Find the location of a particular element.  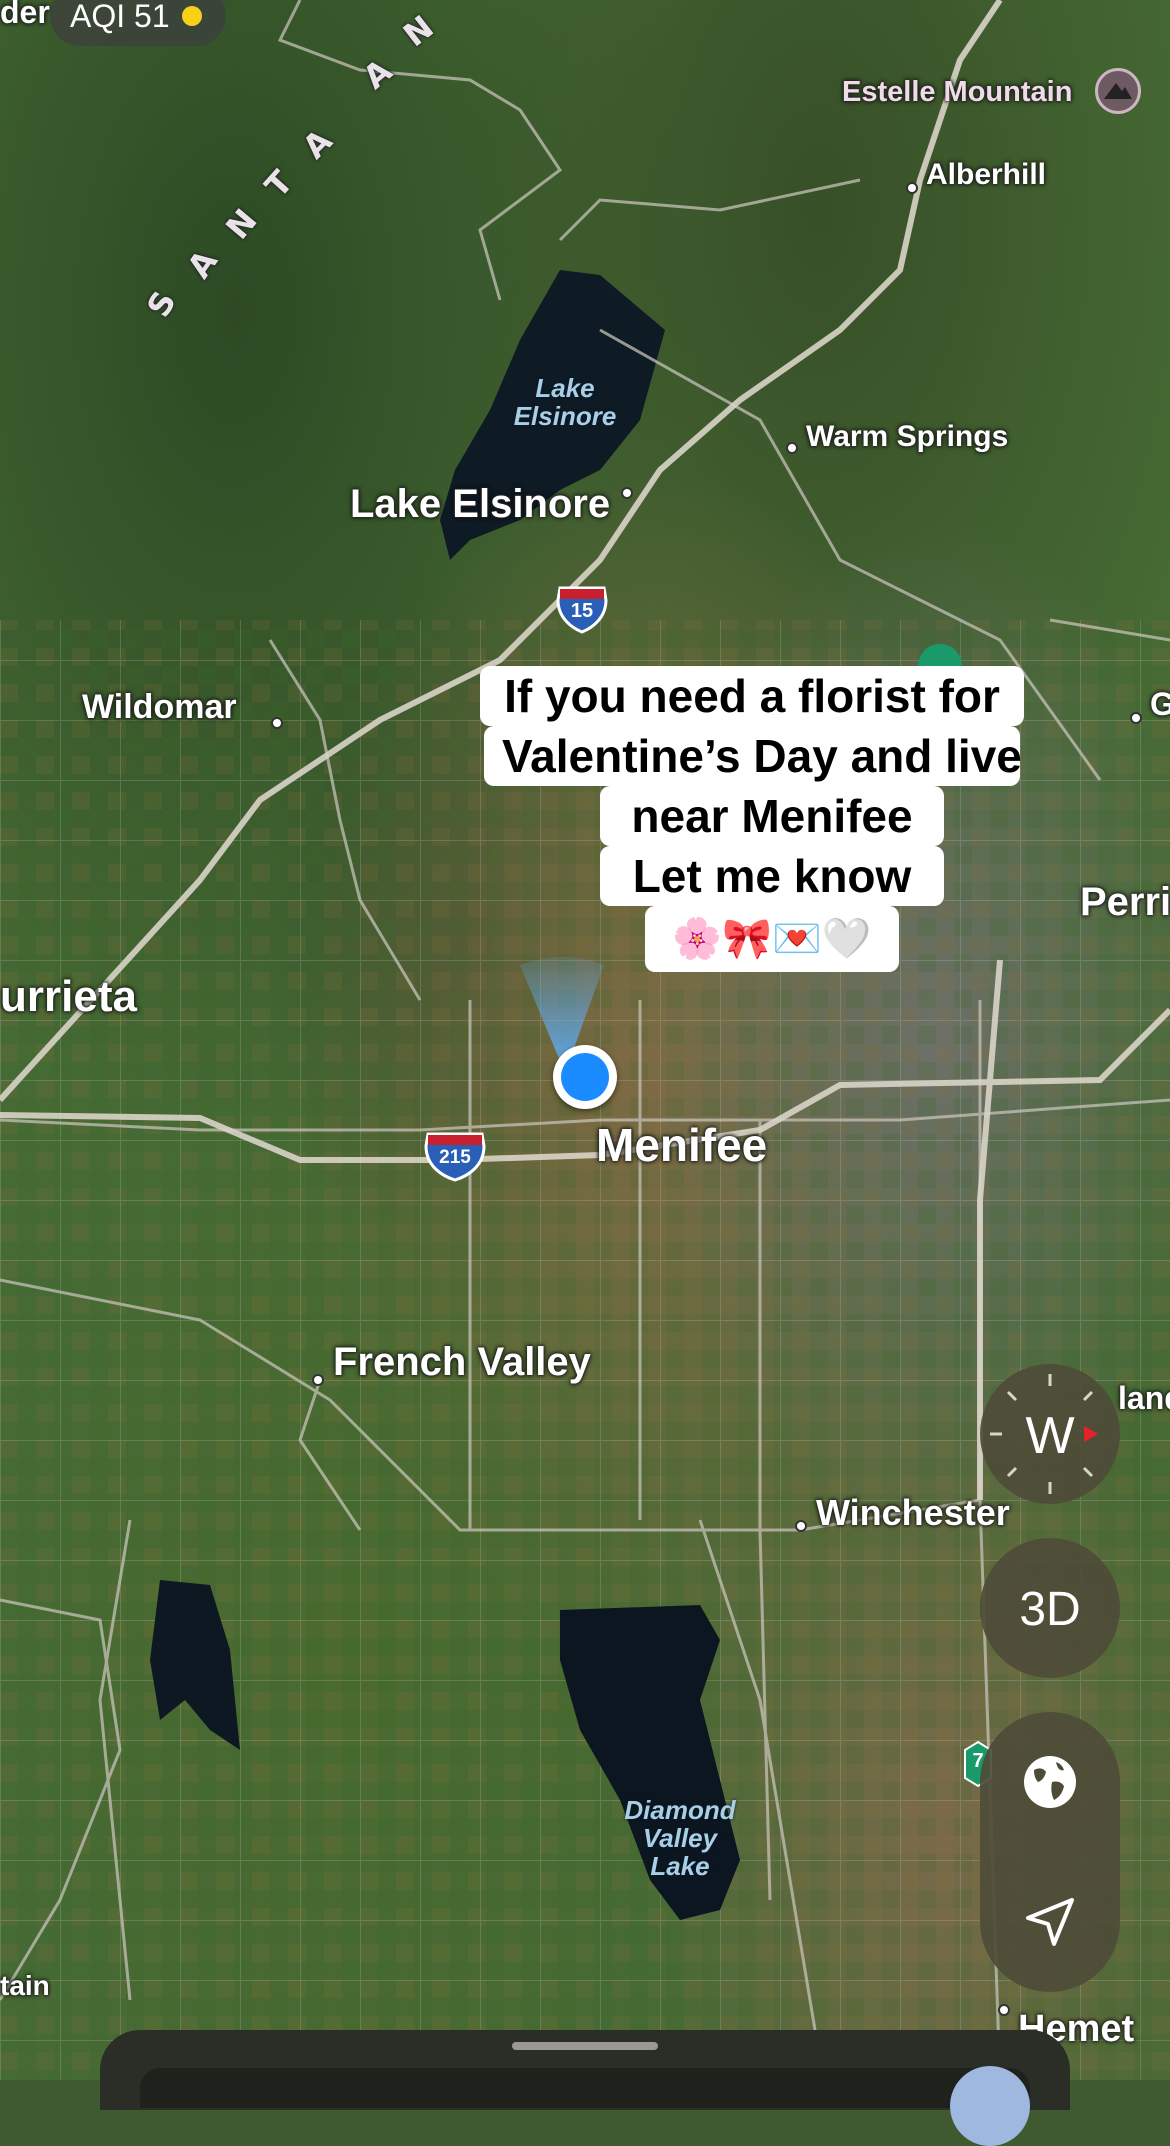

sheet-grabber is located at coordinates (585, 2046).